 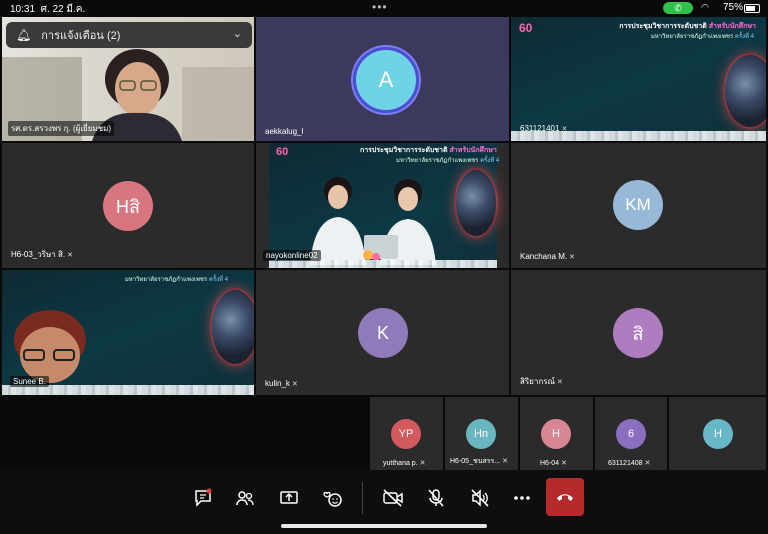 I want to click on more-button, so click(x=522, y=498).